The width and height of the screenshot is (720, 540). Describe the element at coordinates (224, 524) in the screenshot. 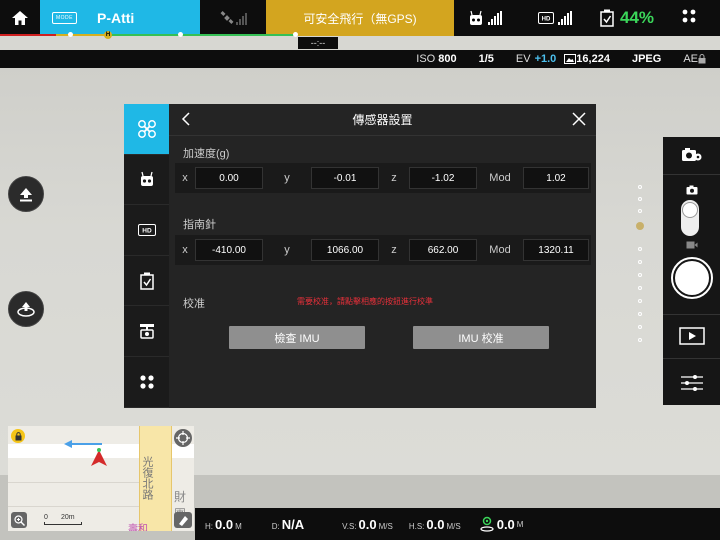

I see `height-value: 0.0` at that location.